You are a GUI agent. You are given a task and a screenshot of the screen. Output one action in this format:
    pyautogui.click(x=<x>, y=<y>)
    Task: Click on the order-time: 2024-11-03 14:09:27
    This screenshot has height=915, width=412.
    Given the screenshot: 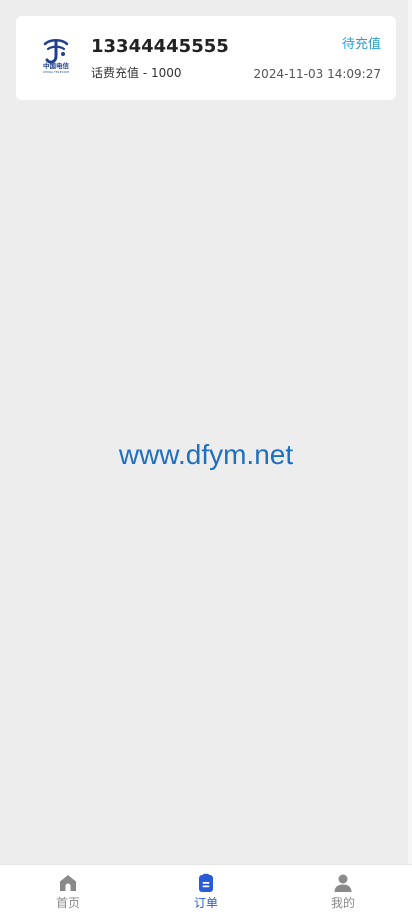 What is the action you would take?
    pyautogui.click(x=317, y=74)
    